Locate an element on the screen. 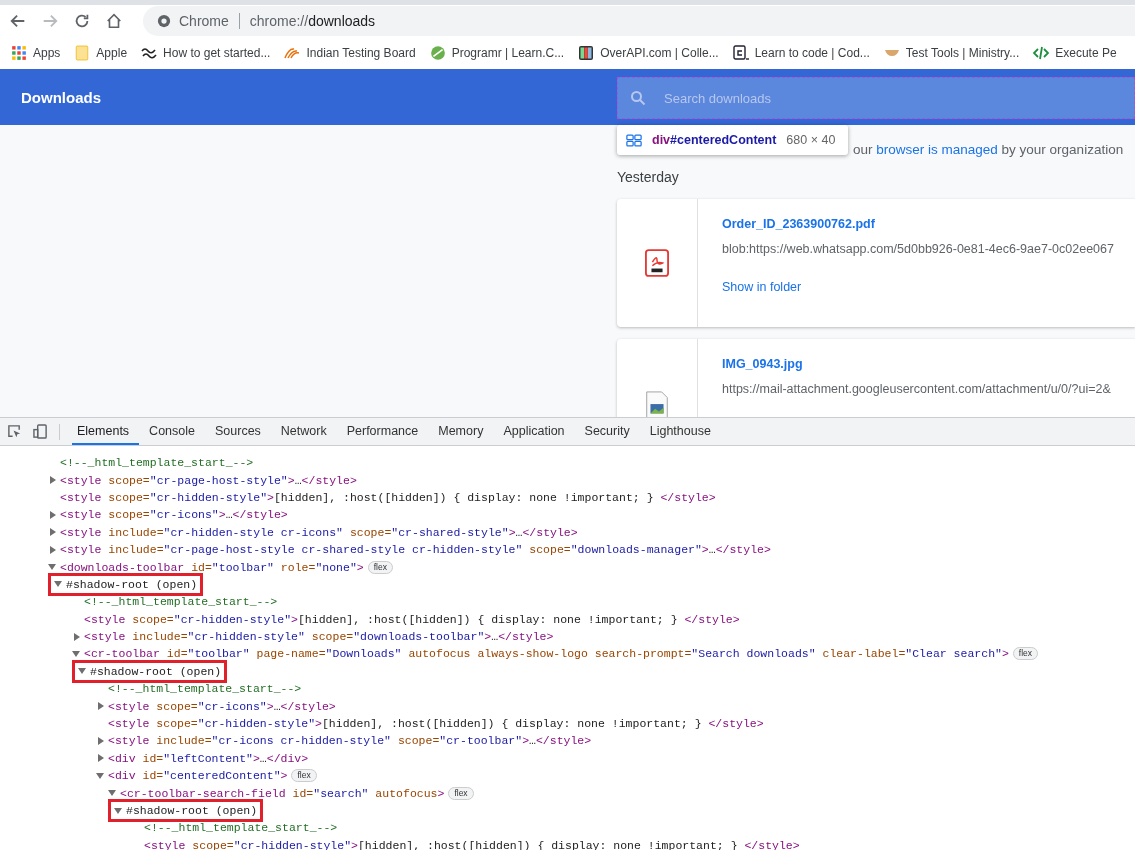 This screenshot has width=1135, height=850. page-title: Downloads is located at coordinates (61, 97).